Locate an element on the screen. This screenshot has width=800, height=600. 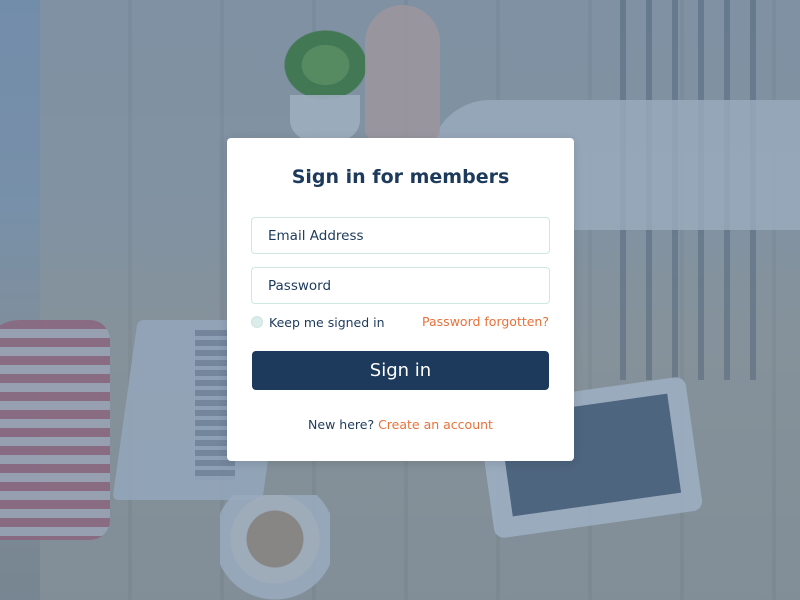
password-forgotten-link: Password forgotten? is located at coordinates (485, 321).